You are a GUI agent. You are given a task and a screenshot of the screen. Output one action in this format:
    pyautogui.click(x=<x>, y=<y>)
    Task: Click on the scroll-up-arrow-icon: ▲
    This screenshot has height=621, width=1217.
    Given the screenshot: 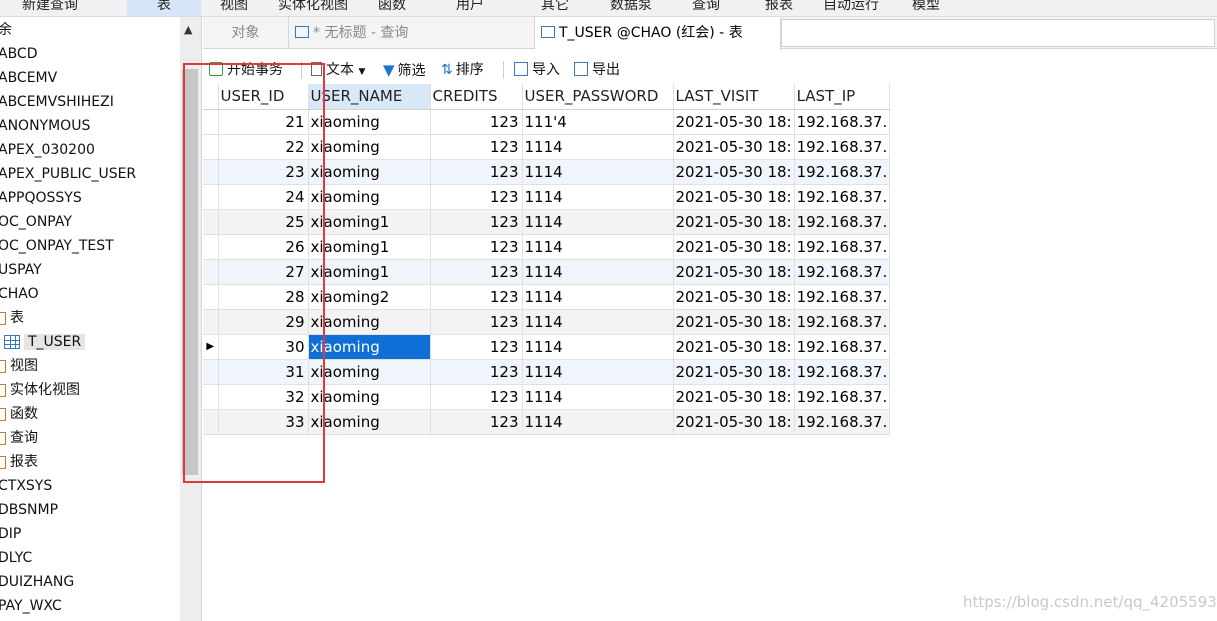 What is the action you would take?
    pyautogui.click(x=188, y=29)
    